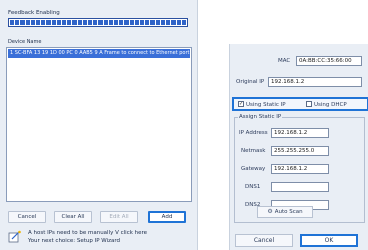 This screenshot has height=250, width=368. I want to click on dhcp-checkbox, so click(309, 103).